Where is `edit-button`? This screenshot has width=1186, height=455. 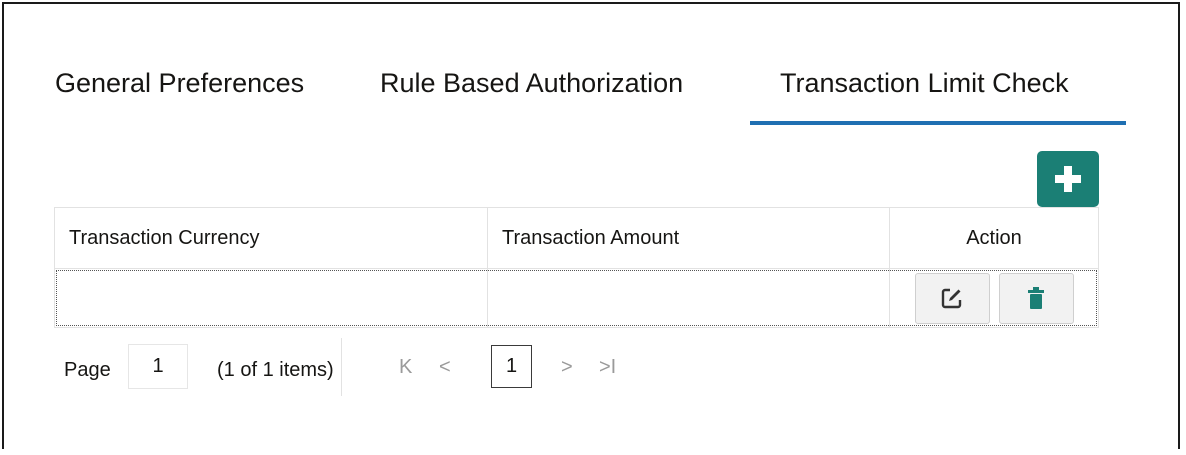
edit-button is located at coordinates (952, 298).